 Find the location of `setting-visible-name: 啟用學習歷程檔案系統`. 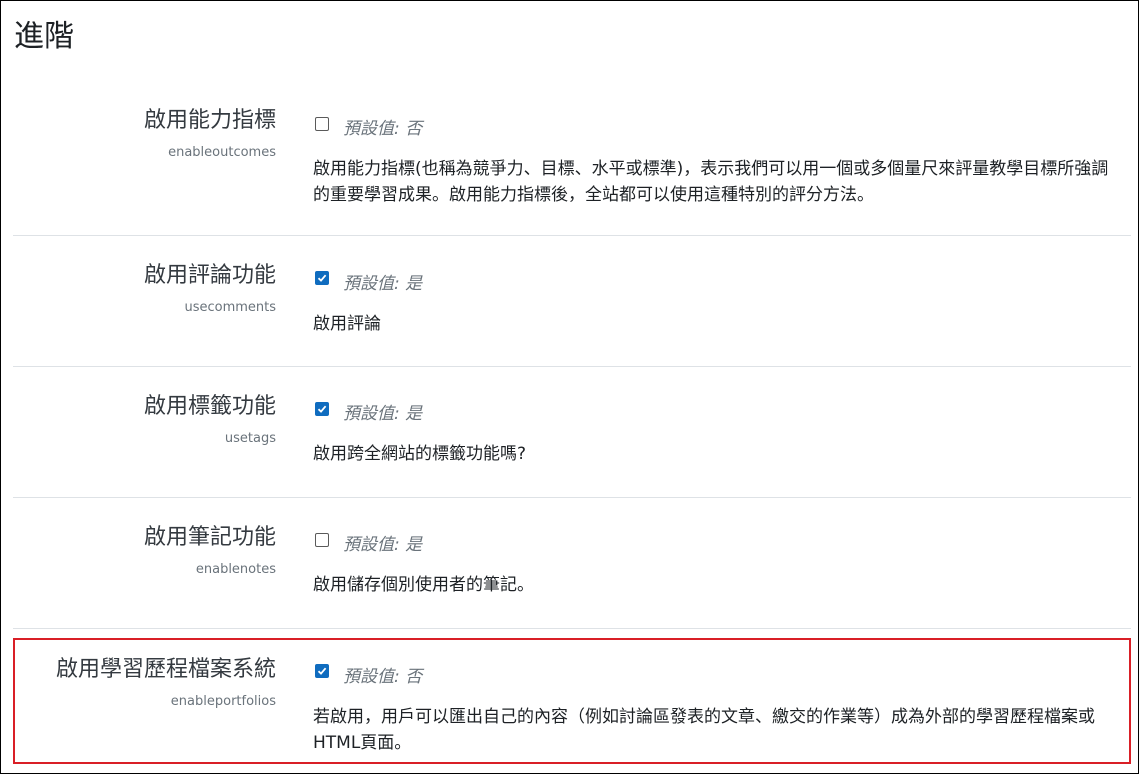

setting-visible-name: 啟用學習歷程檔案系統 is located at coordinates (165, 669).